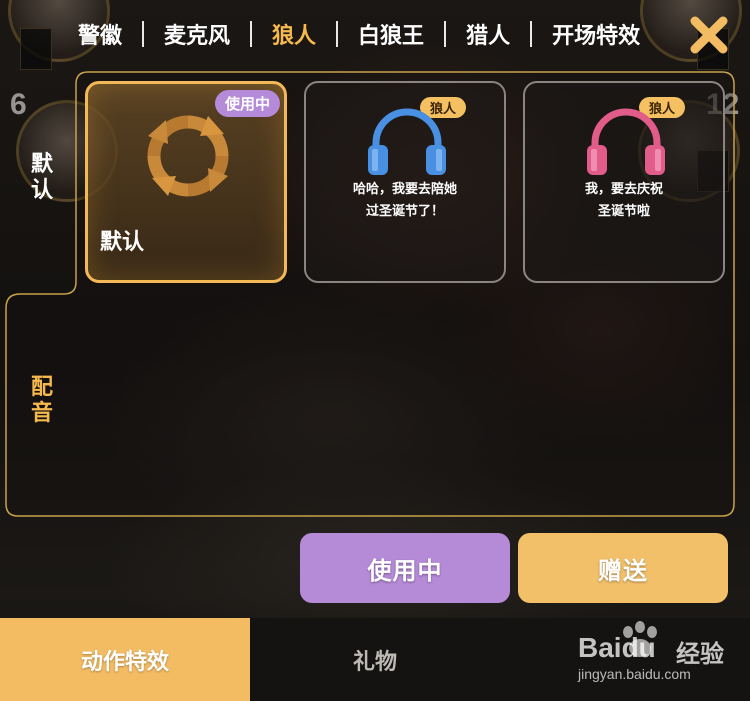  Describe the element at coordinates (247, 103) in the screenshot. I see `in-use-badge: 使用中` at that location.